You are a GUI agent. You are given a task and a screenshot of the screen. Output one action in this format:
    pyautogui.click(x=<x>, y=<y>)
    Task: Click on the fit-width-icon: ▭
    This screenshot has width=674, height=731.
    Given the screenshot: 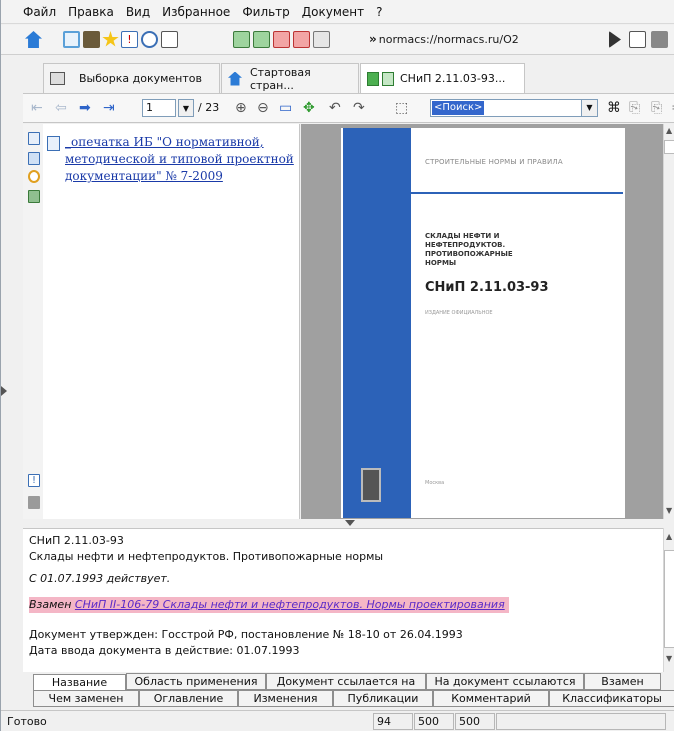 What is the action you would take?
    pyautogui.click(x=285, y=108)
    